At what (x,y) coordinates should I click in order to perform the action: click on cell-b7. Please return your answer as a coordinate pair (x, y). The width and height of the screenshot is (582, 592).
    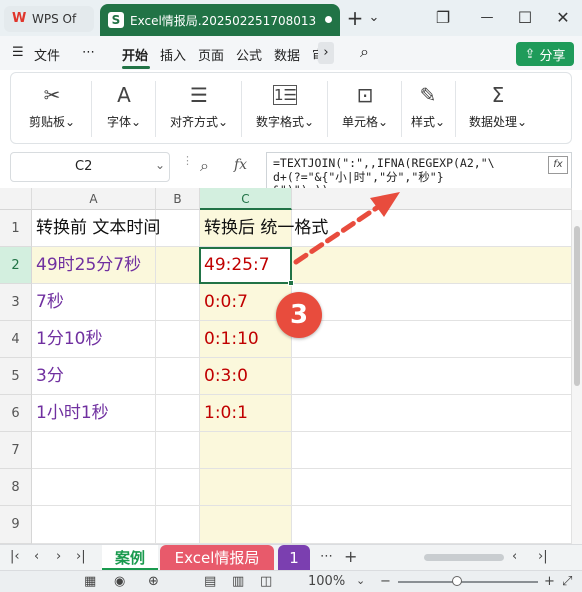
    Looking at the image, I should click on (178, 450).